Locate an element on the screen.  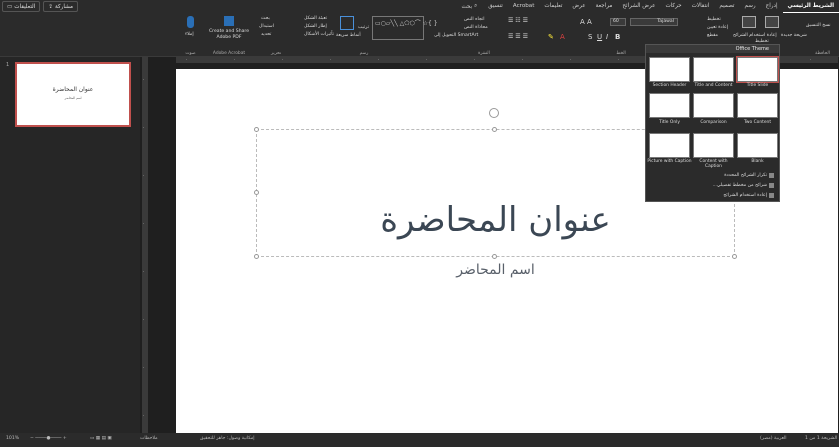
font-size-value: 60 is located at coordinates (616, 21).